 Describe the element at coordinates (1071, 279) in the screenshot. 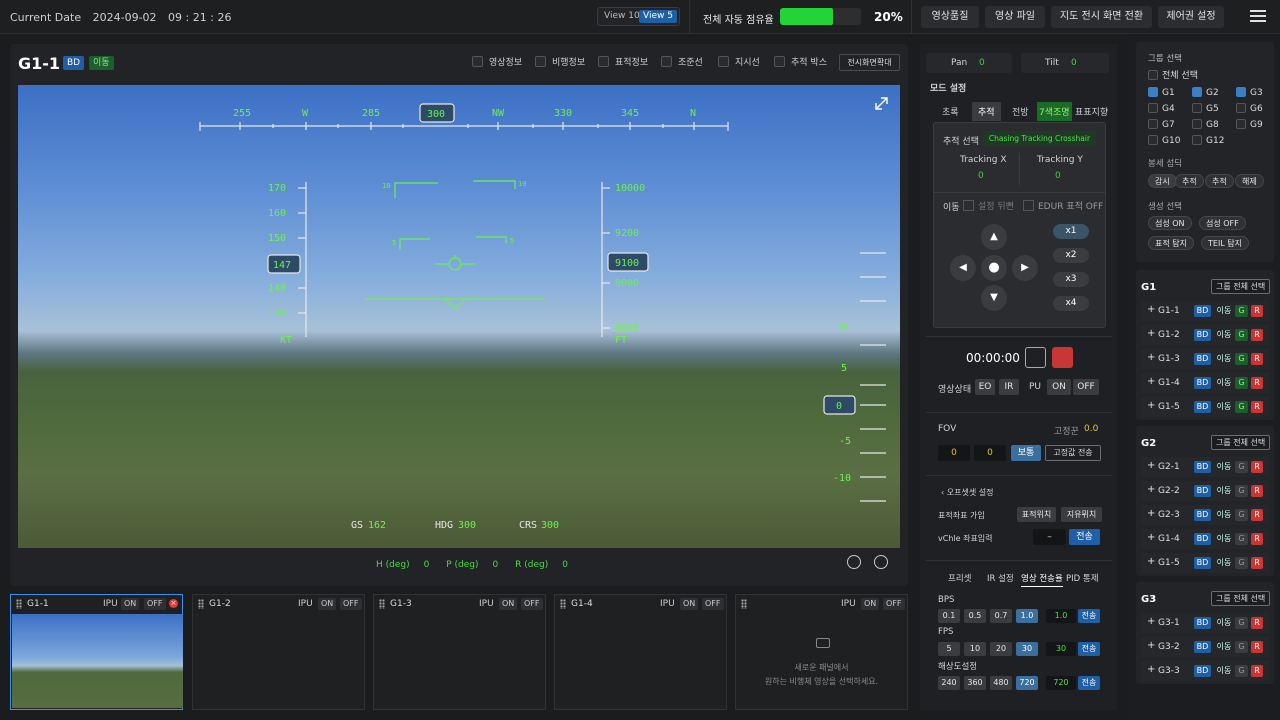

I see `zoom-x3-button: x3` at that location.